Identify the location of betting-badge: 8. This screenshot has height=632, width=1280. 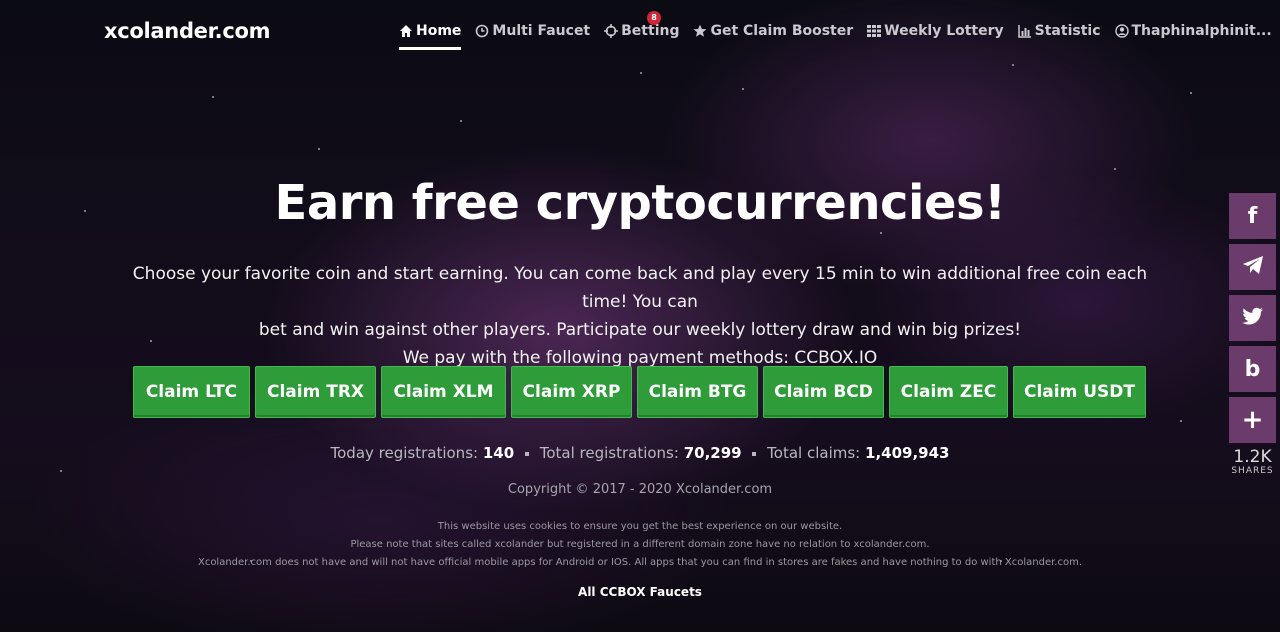
(654, 18).